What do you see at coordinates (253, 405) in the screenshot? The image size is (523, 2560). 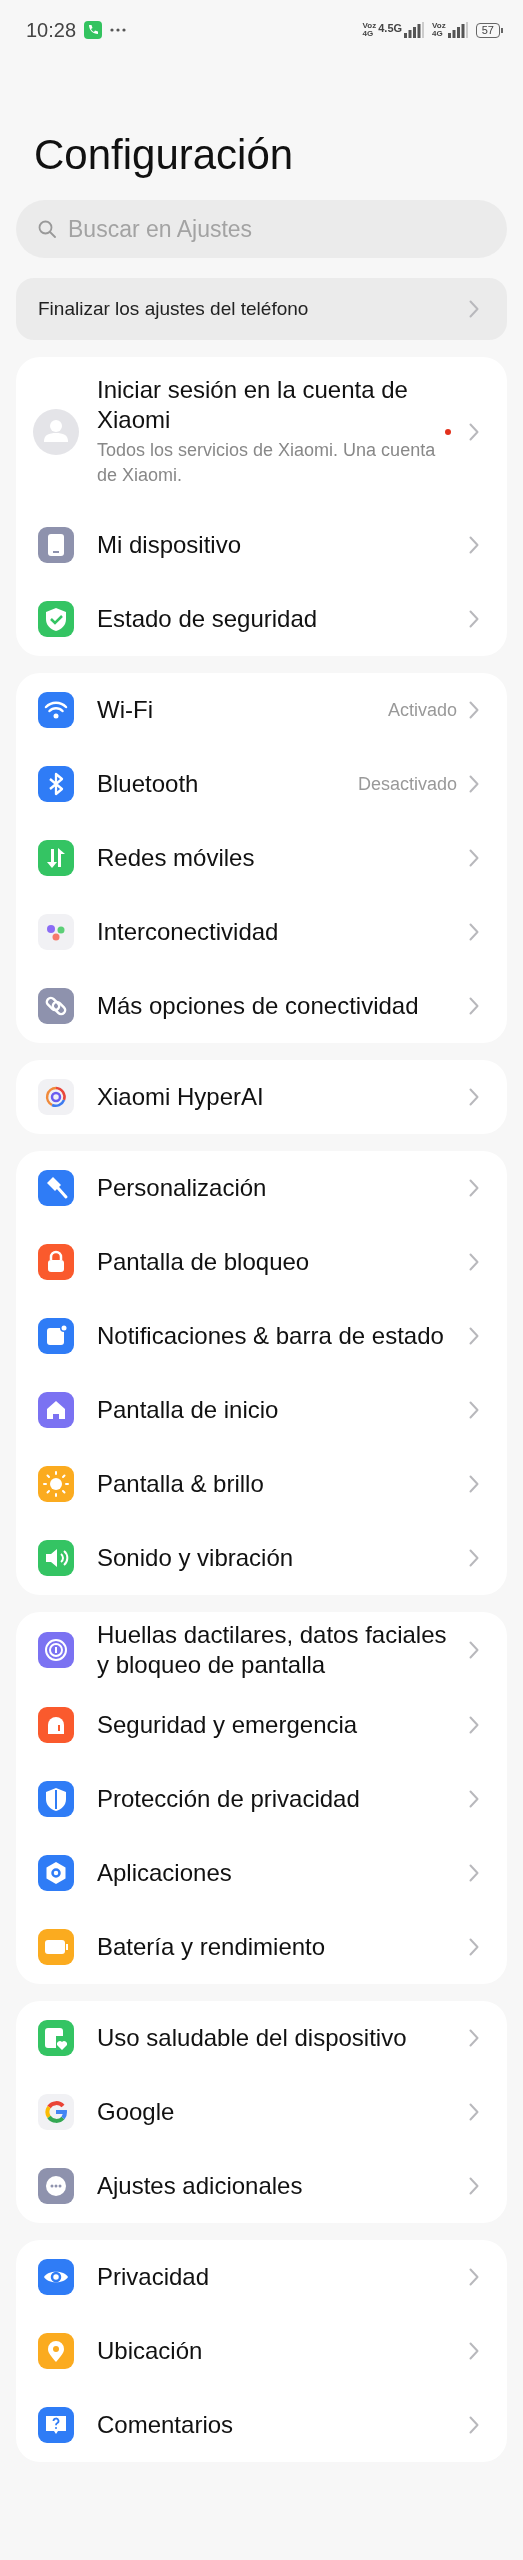 I see `row-label: Iniciar sesión en la cuenta de Xiaomi` at bounding box center [253, 405].